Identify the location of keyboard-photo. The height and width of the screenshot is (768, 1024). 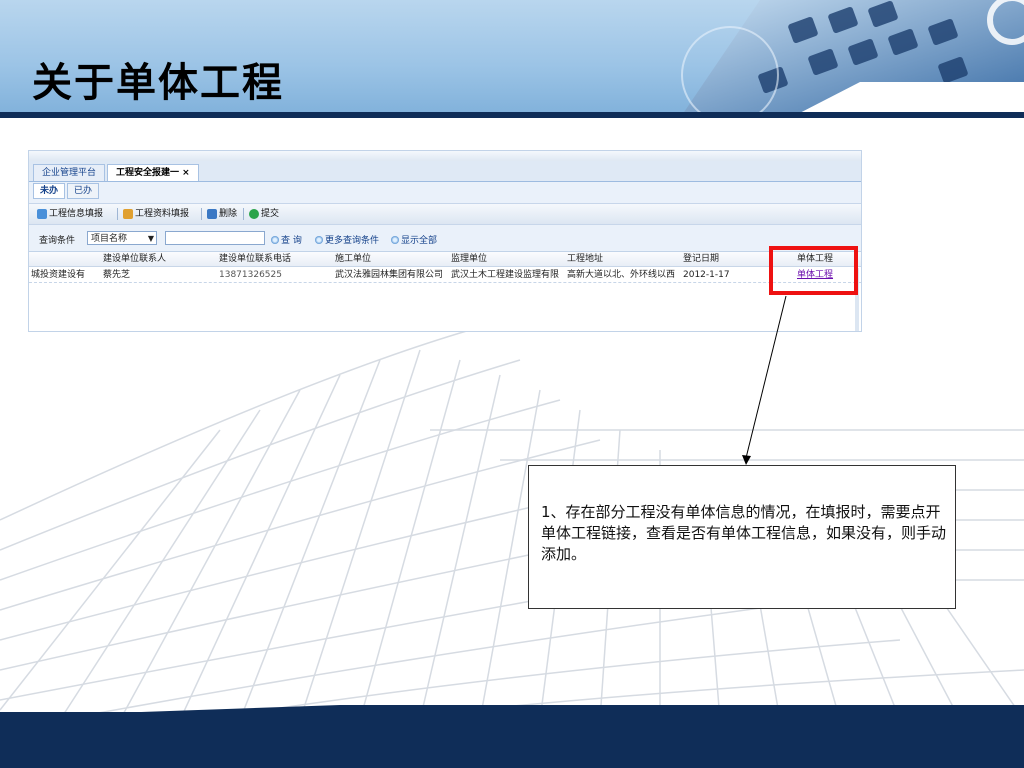
(852, 59).